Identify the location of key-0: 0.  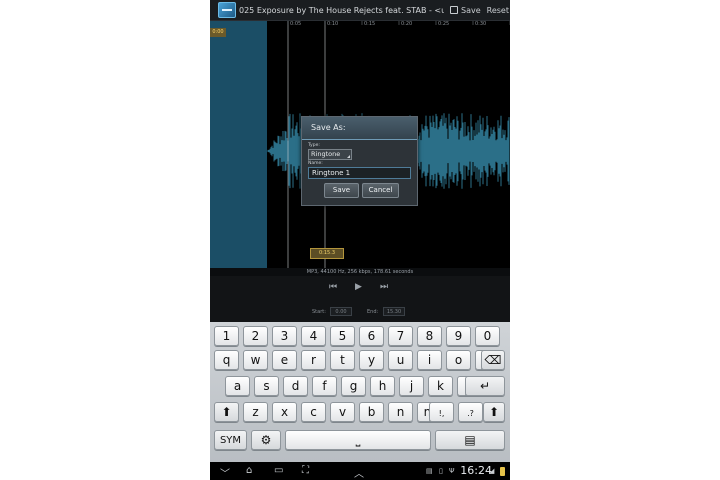
(487, 336).